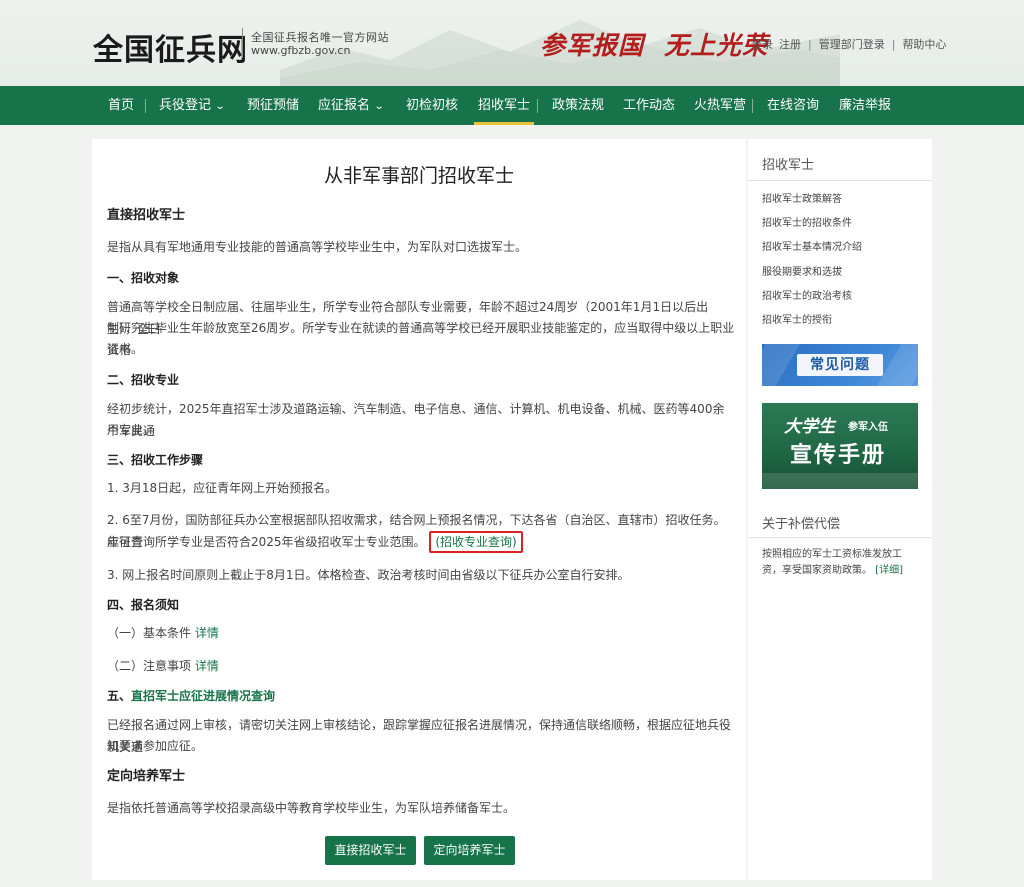 The width and height of the screenshot is (1024, 887). What do you see at coordinates (421, 696) in the screenshot?
I see `subheading-progress: 五、直招军士应征进展情况查询` at bounding box center [421, 696].